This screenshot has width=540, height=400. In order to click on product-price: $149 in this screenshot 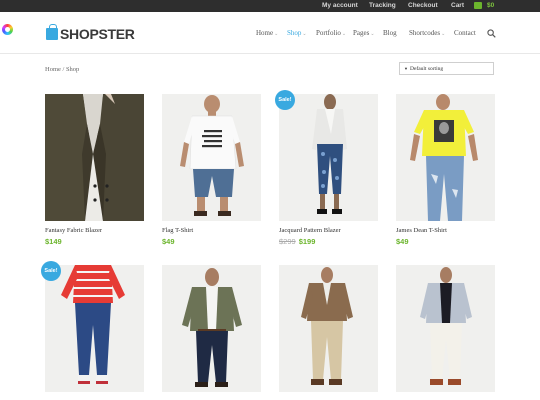, I will do `click(53, 241)`.